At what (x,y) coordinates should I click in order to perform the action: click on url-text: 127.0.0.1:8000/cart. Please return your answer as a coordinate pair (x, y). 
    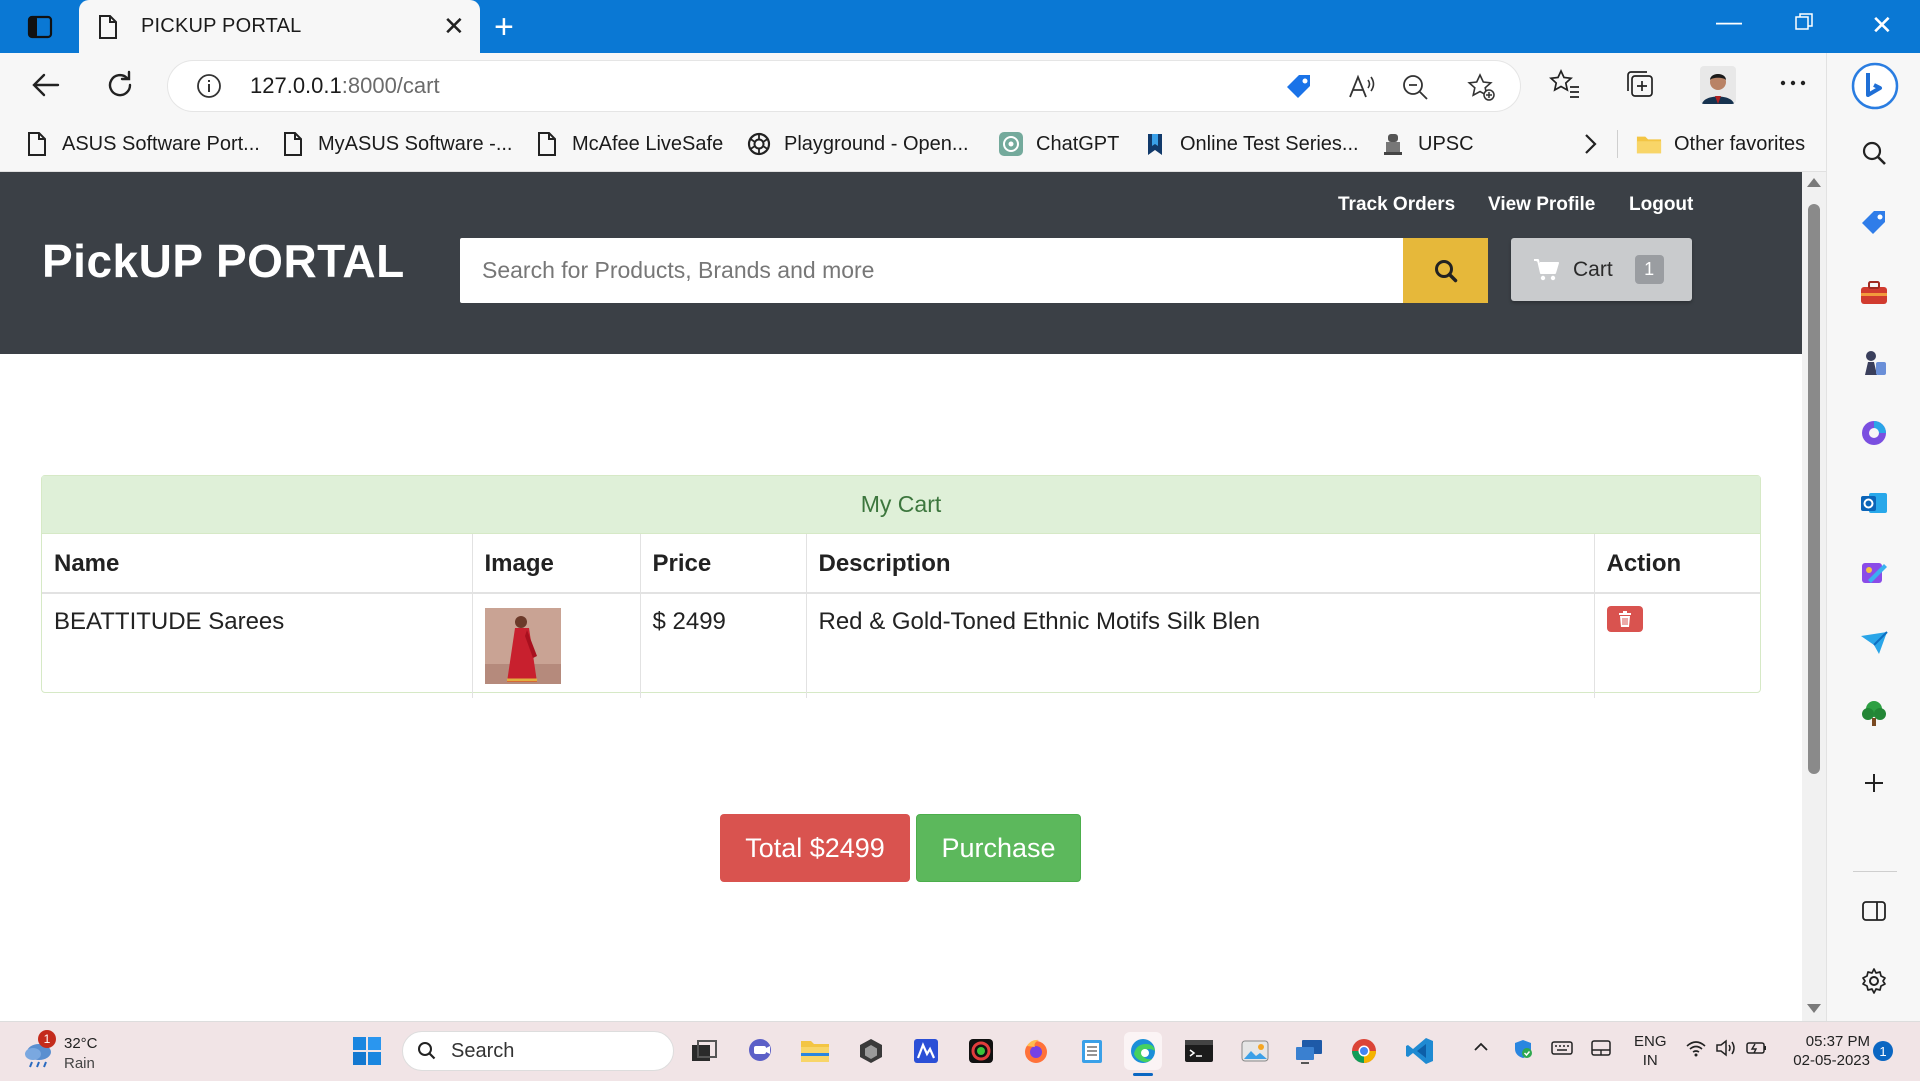
    Looking at the image, I should click on (345, 85).